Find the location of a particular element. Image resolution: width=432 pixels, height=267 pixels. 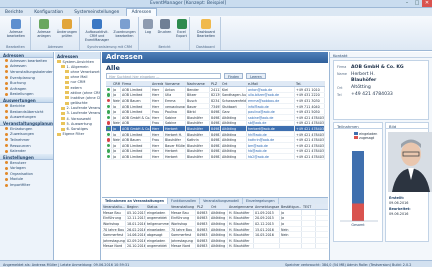

column-header: Anrede is located at coordinates (157, 83).